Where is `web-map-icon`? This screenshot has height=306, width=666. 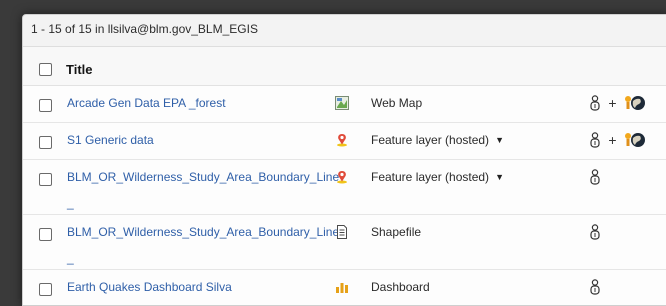 web-map-icon is located at coordinates (342, 103).